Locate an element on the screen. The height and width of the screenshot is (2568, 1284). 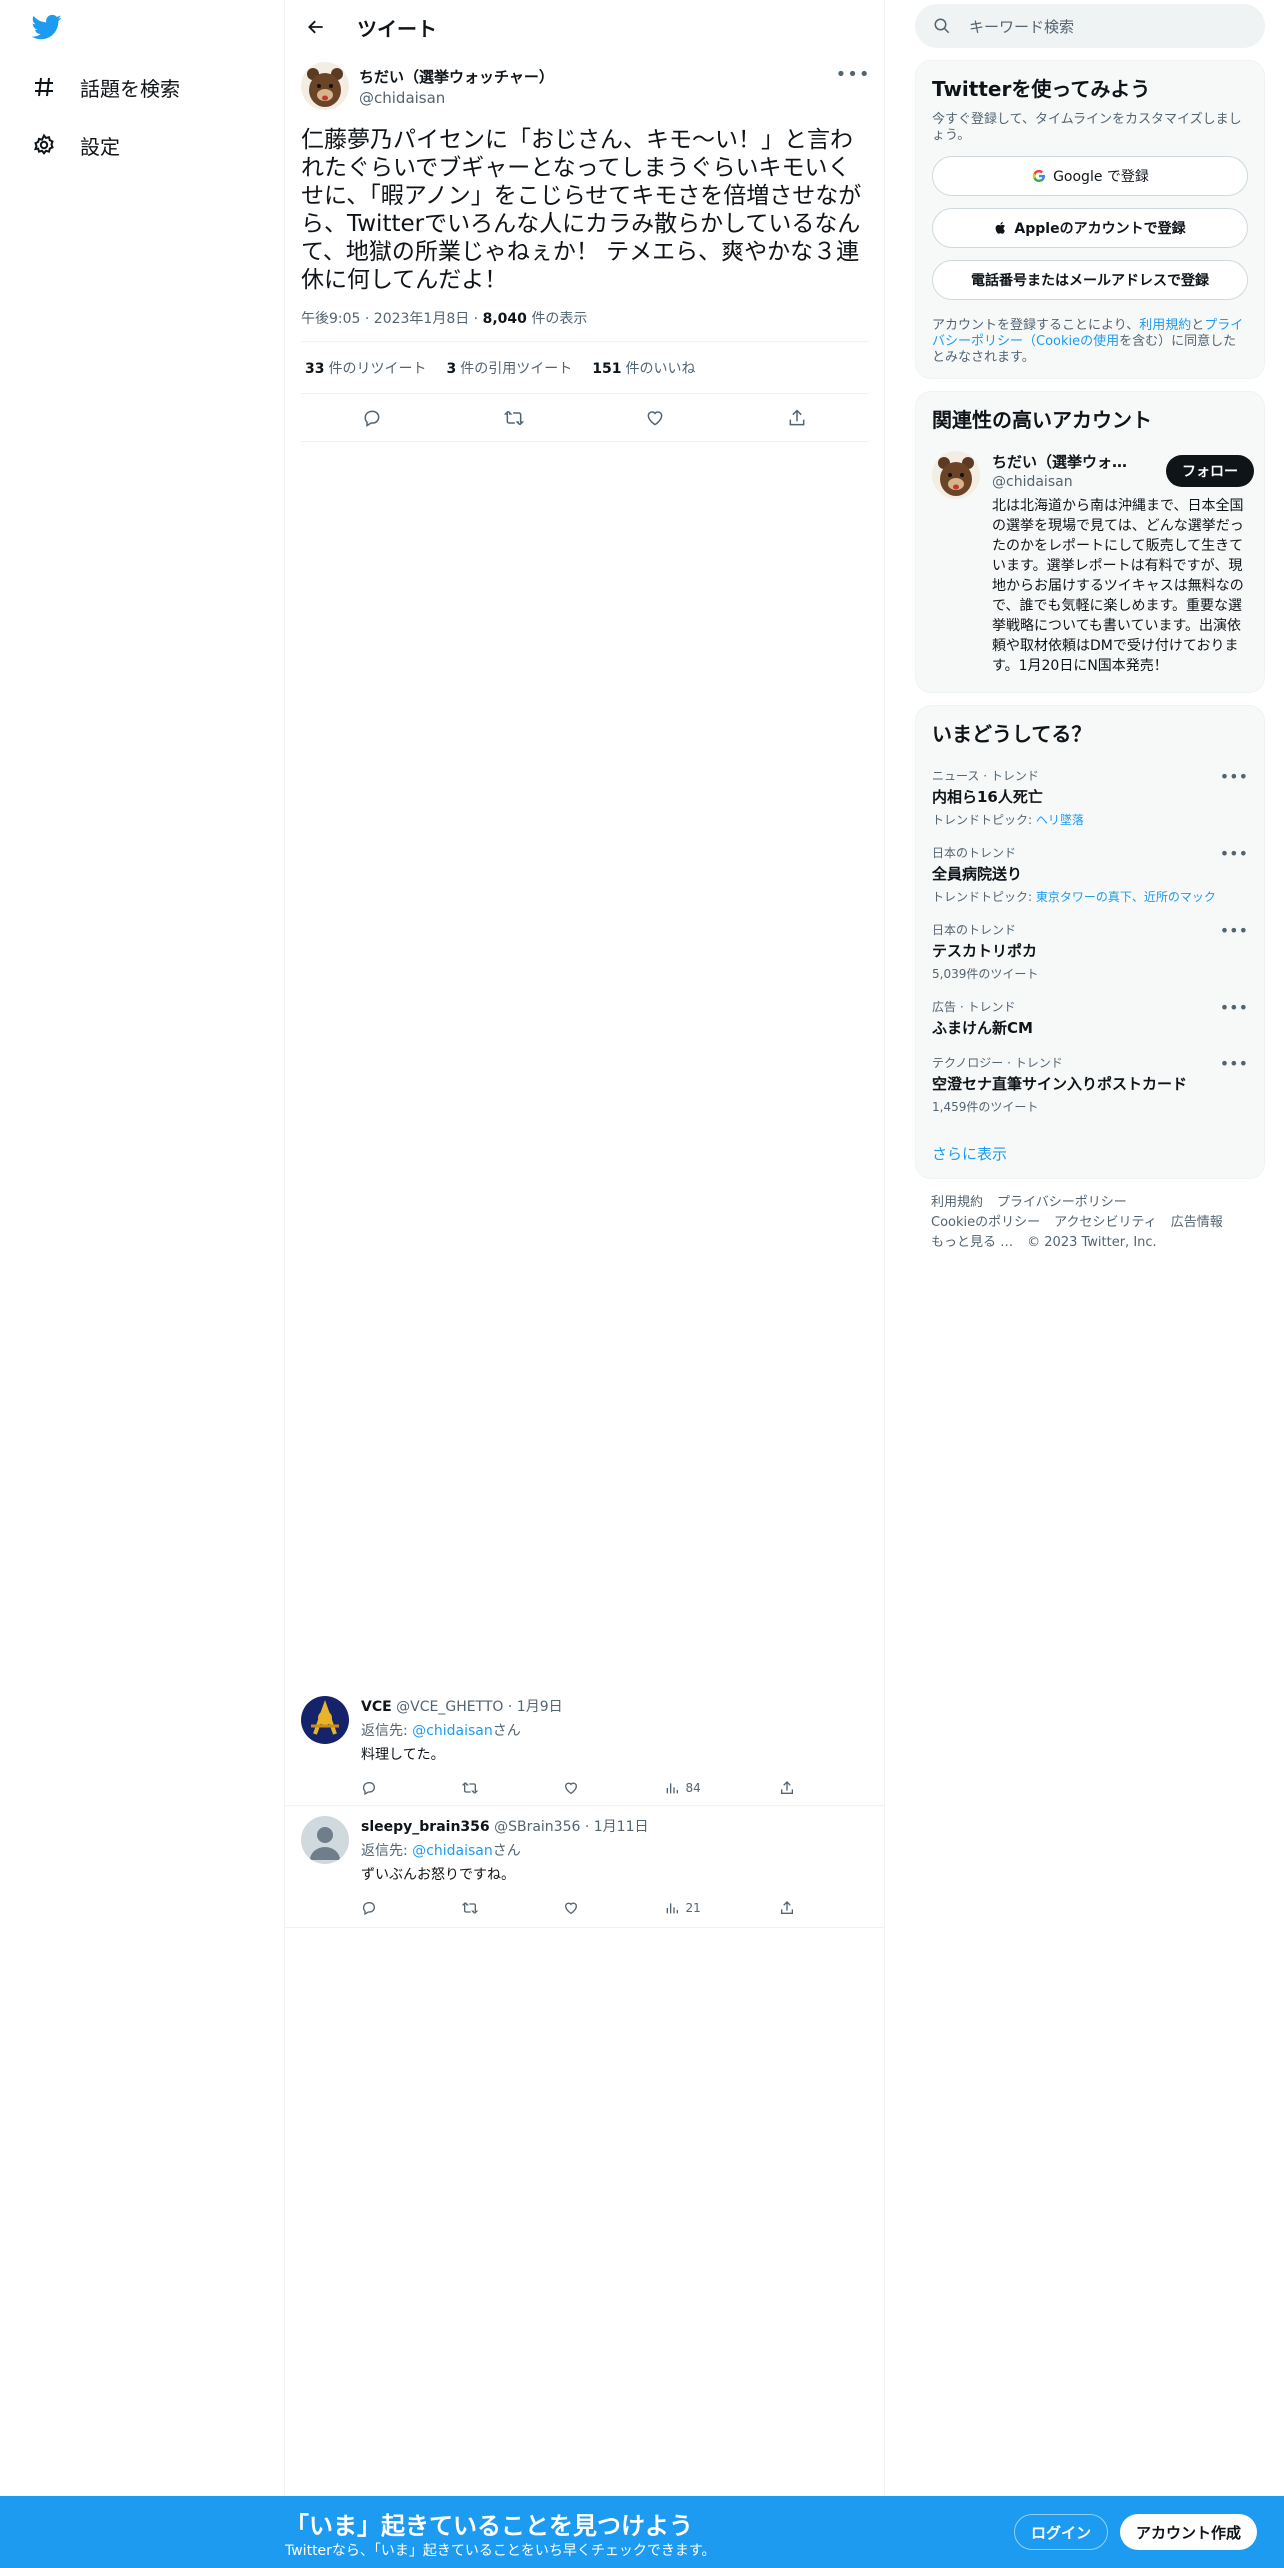
search-input: キーワード検索 is located at coordinates (1090, 26).